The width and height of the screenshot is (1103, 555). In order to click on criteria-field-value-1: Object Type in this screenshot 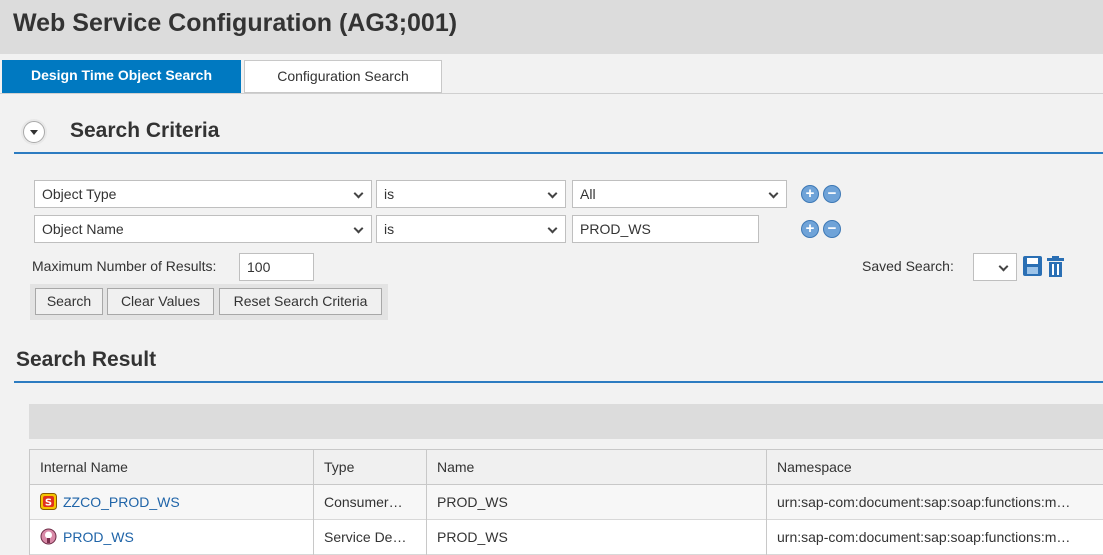, I will do `click(79, 194)`.